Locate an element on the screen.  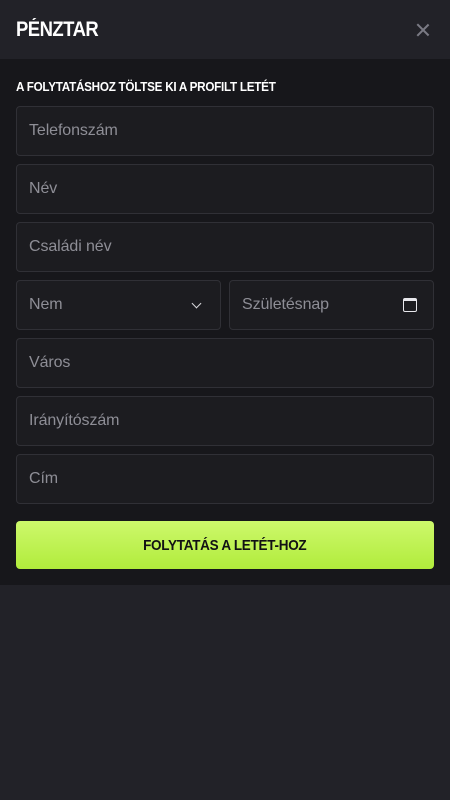
family-name-placeholder: Családi név is located at coordinates (70, 246).